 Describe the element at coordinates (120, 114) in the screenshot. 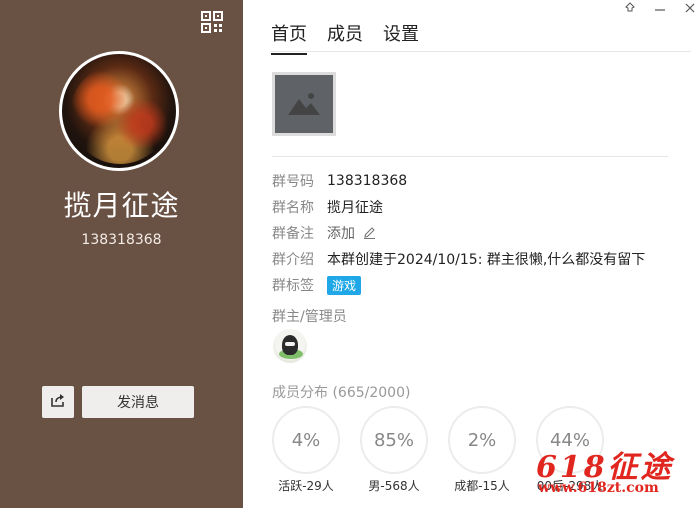

I see `avatar-artwork` at that location.